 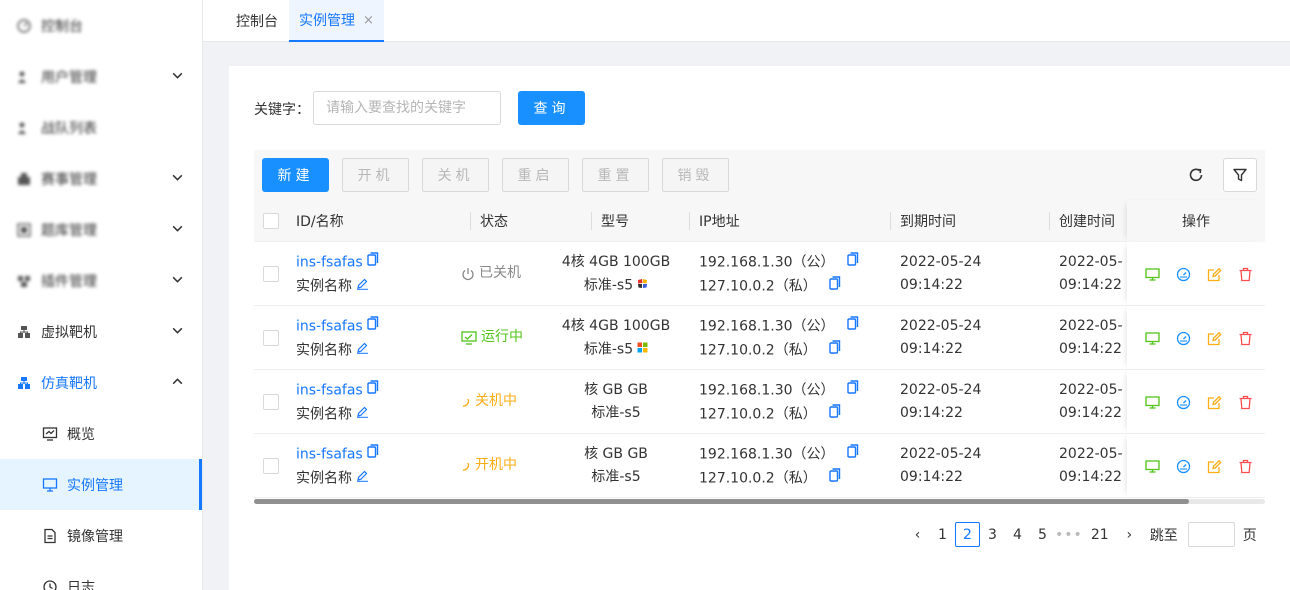 I want to click on status-badge: 运行中, so click(x=492, y=337).